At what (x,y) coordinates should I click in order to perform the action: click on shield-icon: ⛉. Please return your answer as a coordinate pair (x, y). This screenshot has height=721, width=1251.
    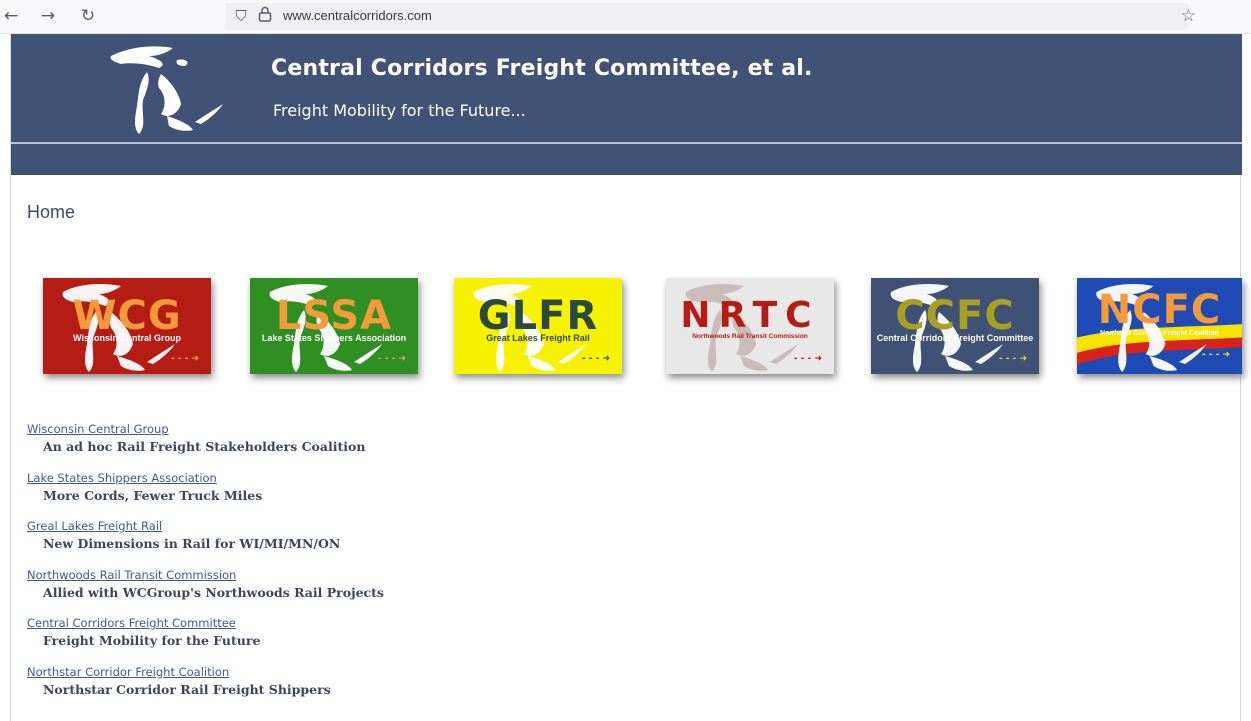
    Looking at the image, I should click on (241, 16).